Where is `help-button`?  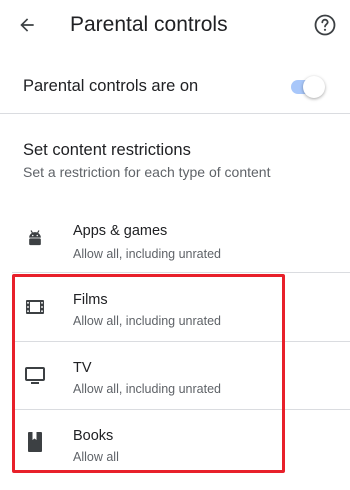
help-button is located at coordinates (325, 25).